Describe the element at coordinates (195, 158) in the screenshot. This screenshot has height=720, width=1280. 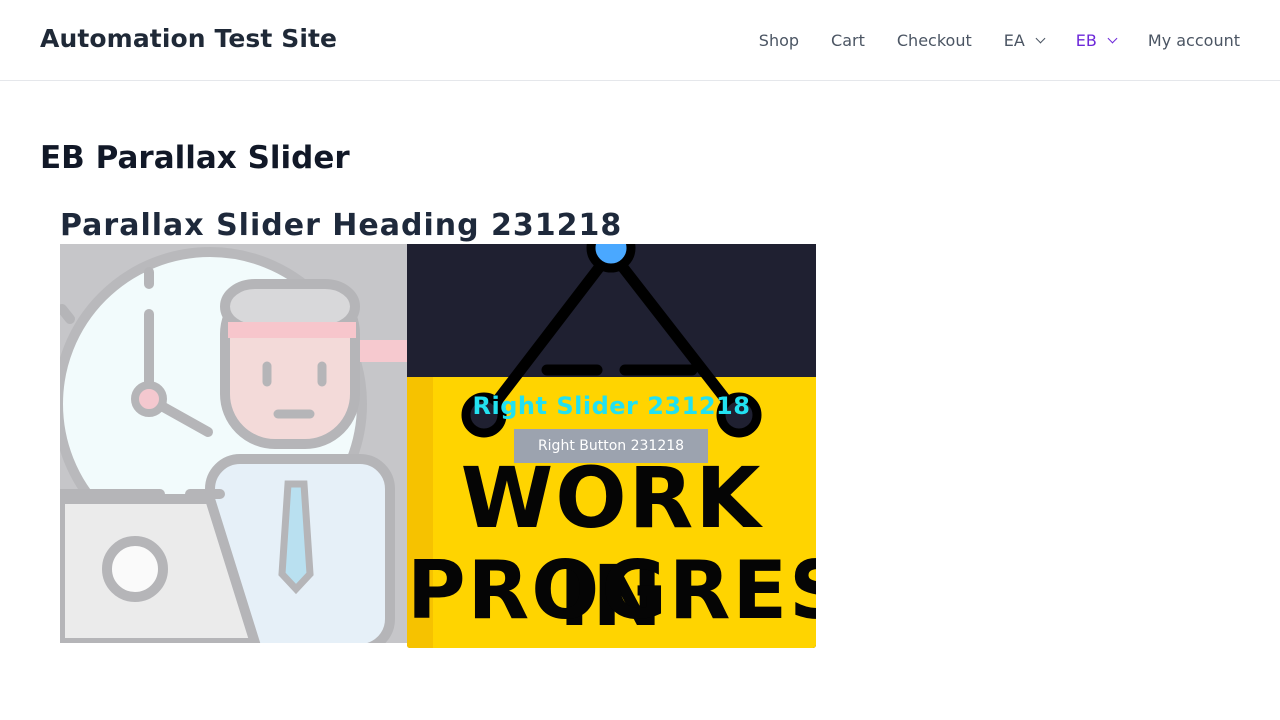
I see `page-title: EB Parallax Slider` at that location.